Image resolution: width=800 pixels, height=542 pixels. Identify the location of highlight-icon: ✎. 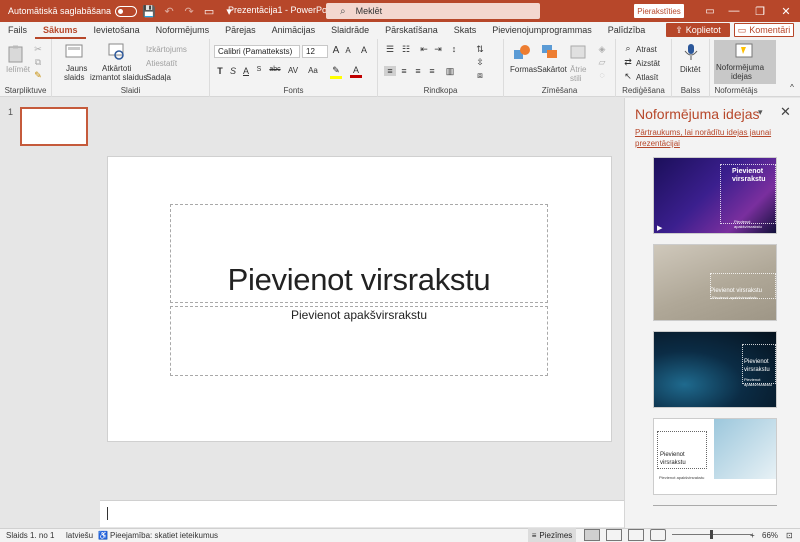
(336, 72).